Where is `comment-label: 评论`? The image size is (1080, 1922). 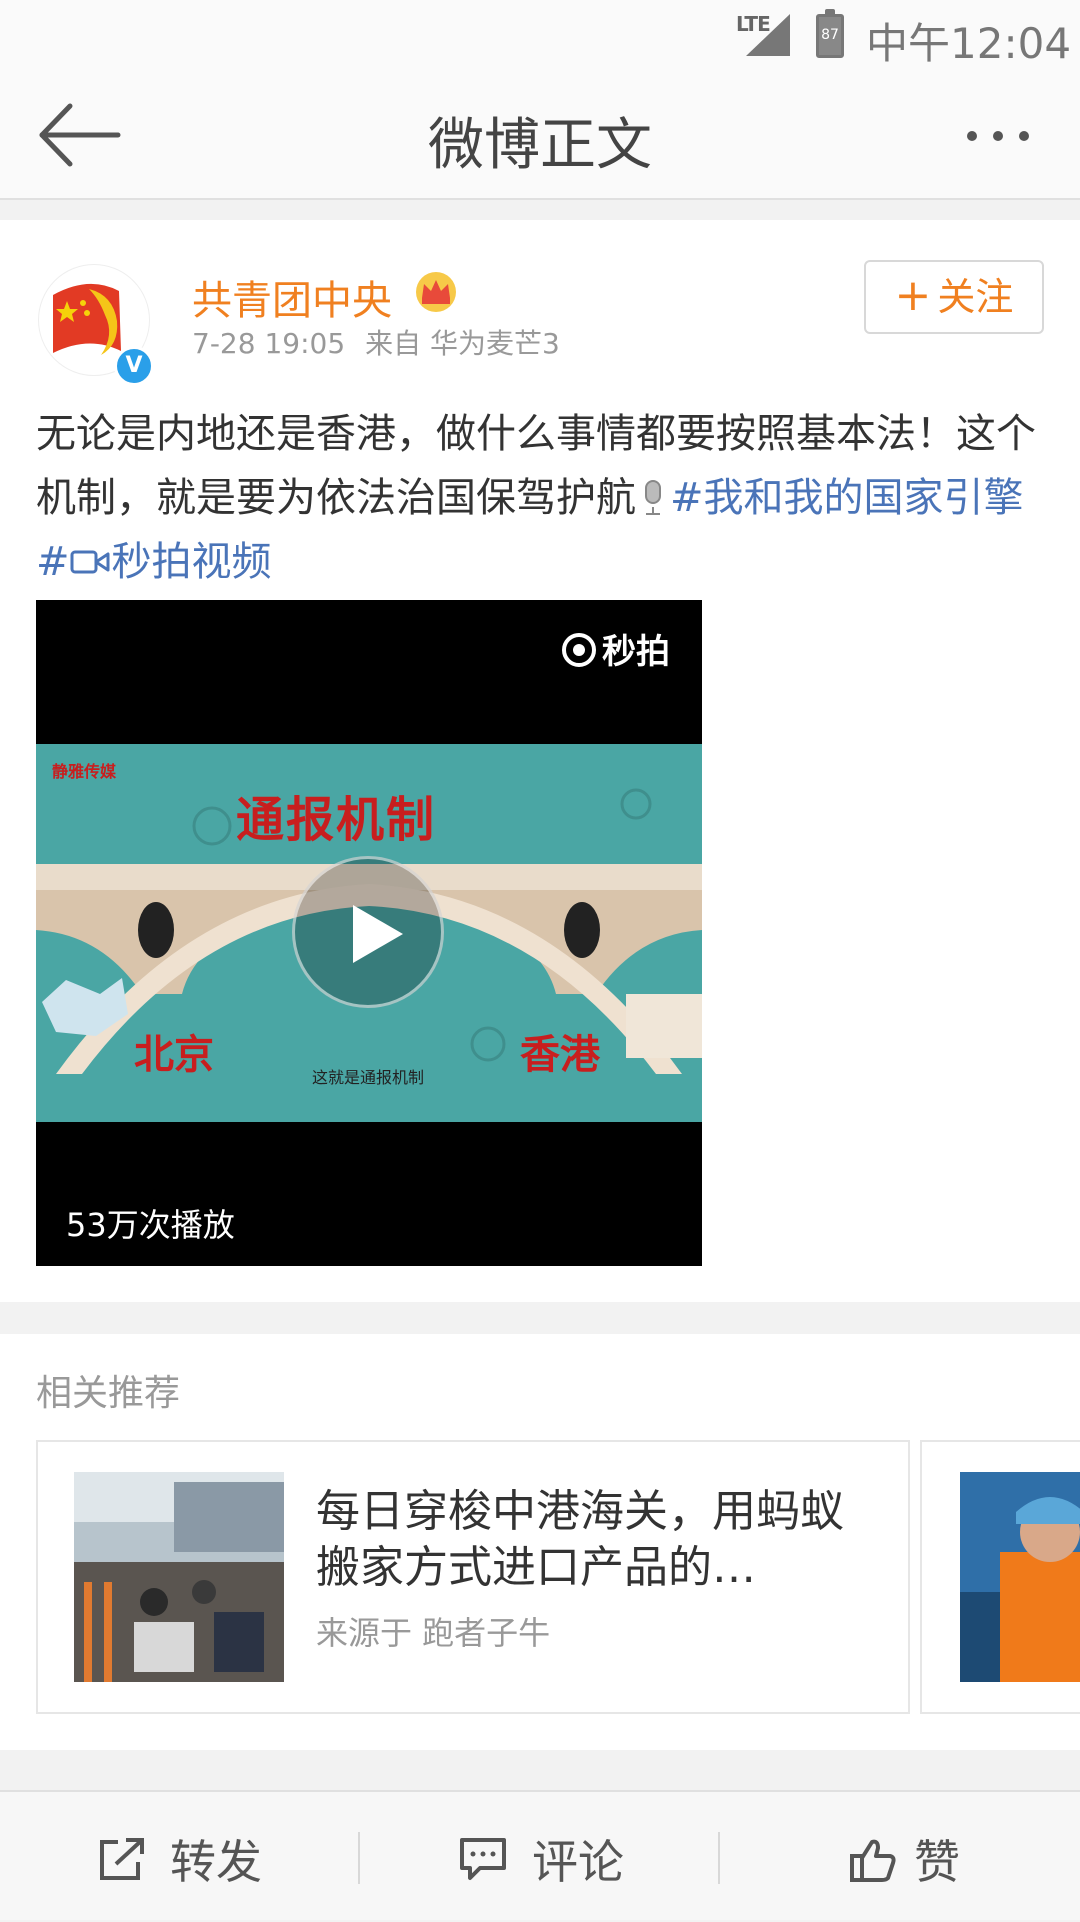 comment-label: 评论 is located at coordinates (578, 1862).